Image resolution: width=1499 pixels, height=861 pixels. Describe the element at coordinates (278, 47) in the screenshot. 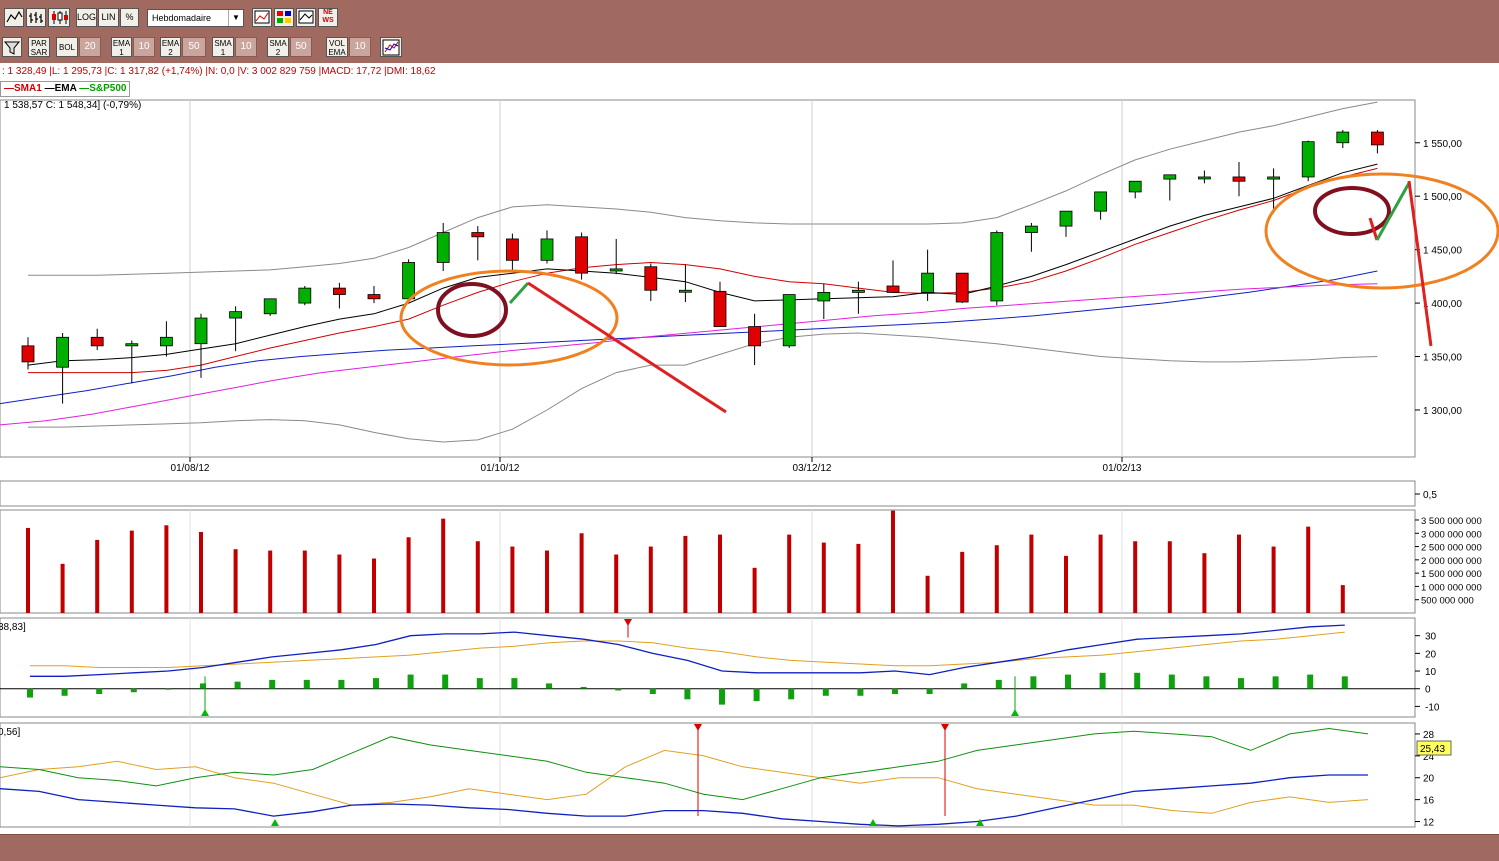

I see `sma2-button: SMA 2` at that location.